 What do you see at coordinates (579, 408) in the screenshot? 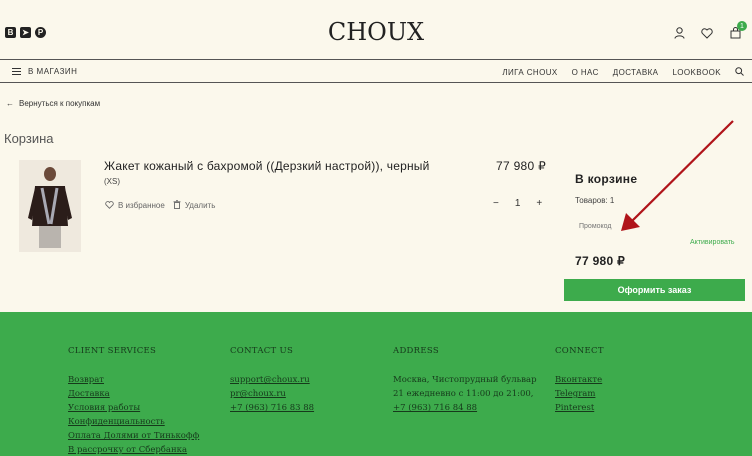
I see `footer-link-pinterest: Pinterest` at bounding box center [579, 408].